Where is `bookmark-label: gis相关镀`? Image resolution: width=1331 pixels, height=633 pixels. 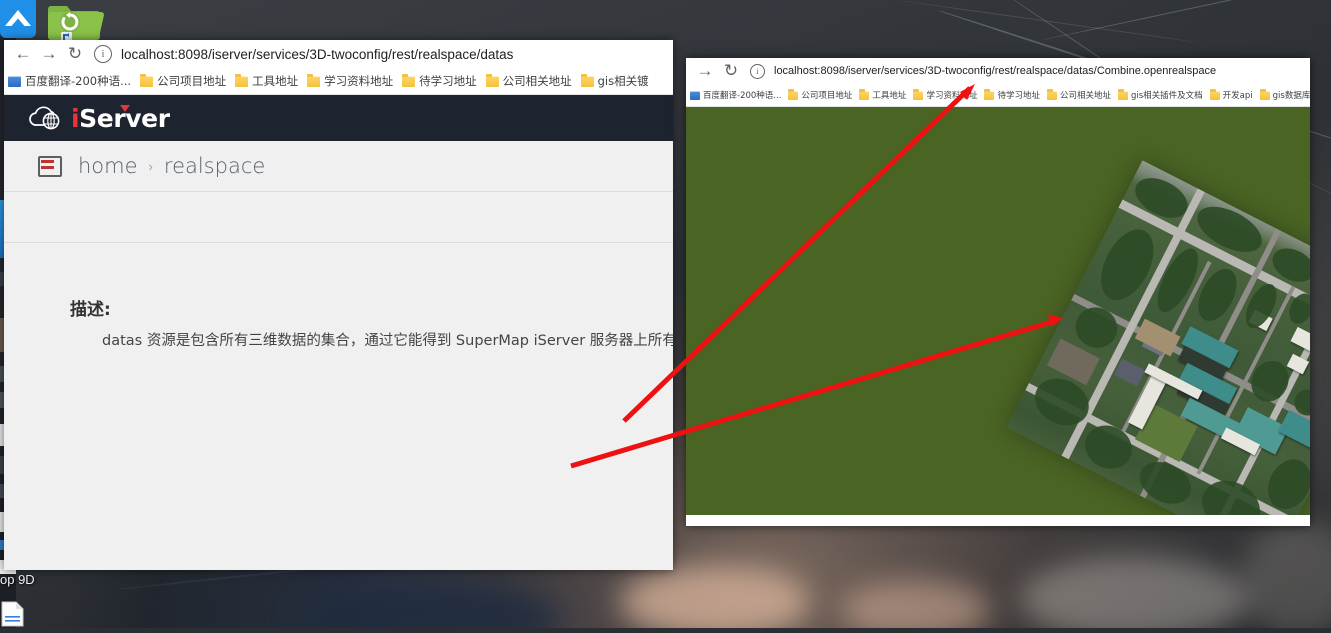 bookmark-label: gis相关镀 is located at coordinates (623, 81).